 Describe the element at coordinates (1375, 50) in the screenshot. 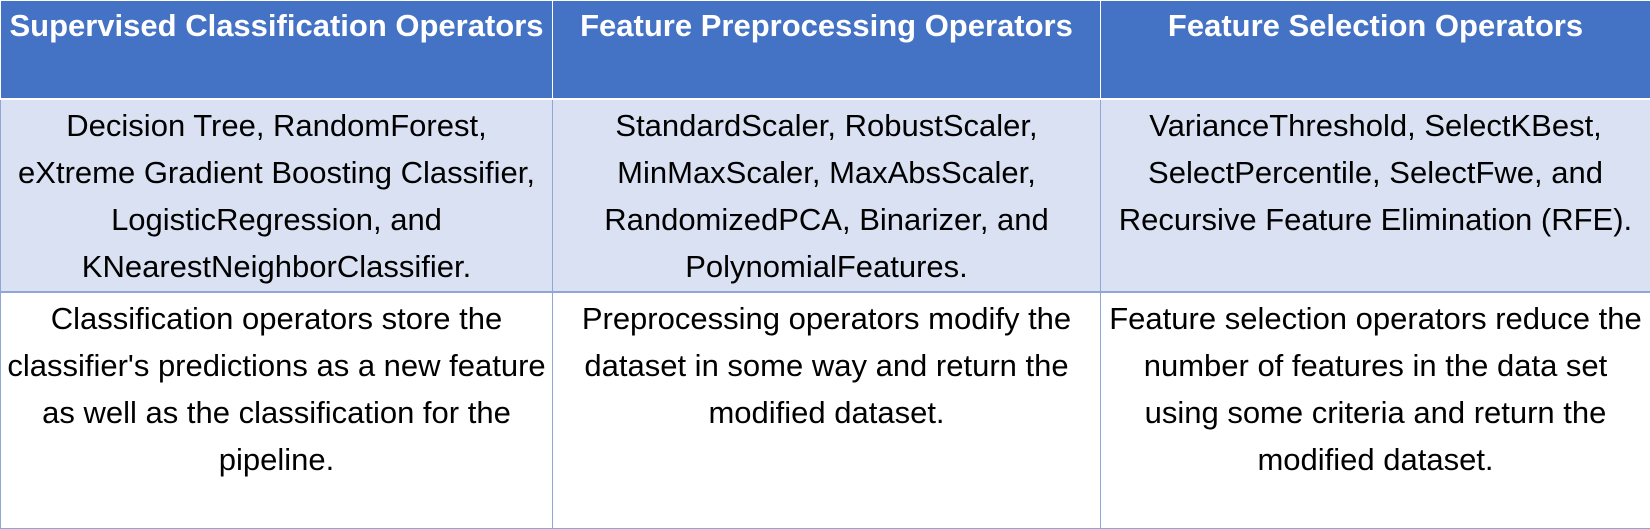

I see `header-feature-selection: Feature Selection Operators` at that location.